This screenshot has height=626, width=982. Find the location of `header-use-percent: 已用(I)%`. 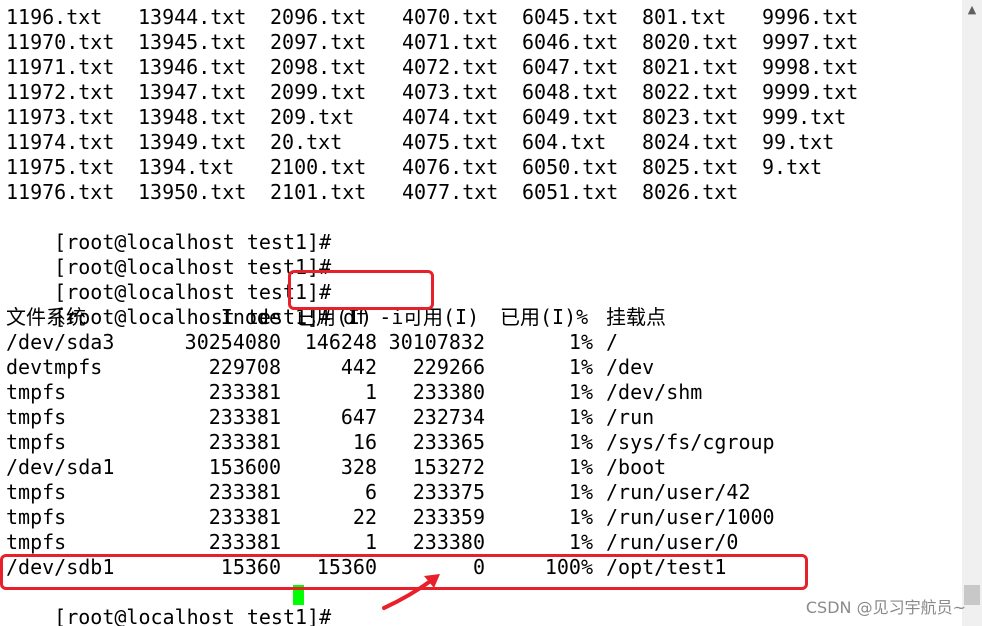

header-use-percent: 已用(I)% is located at coordinates (544, 317).